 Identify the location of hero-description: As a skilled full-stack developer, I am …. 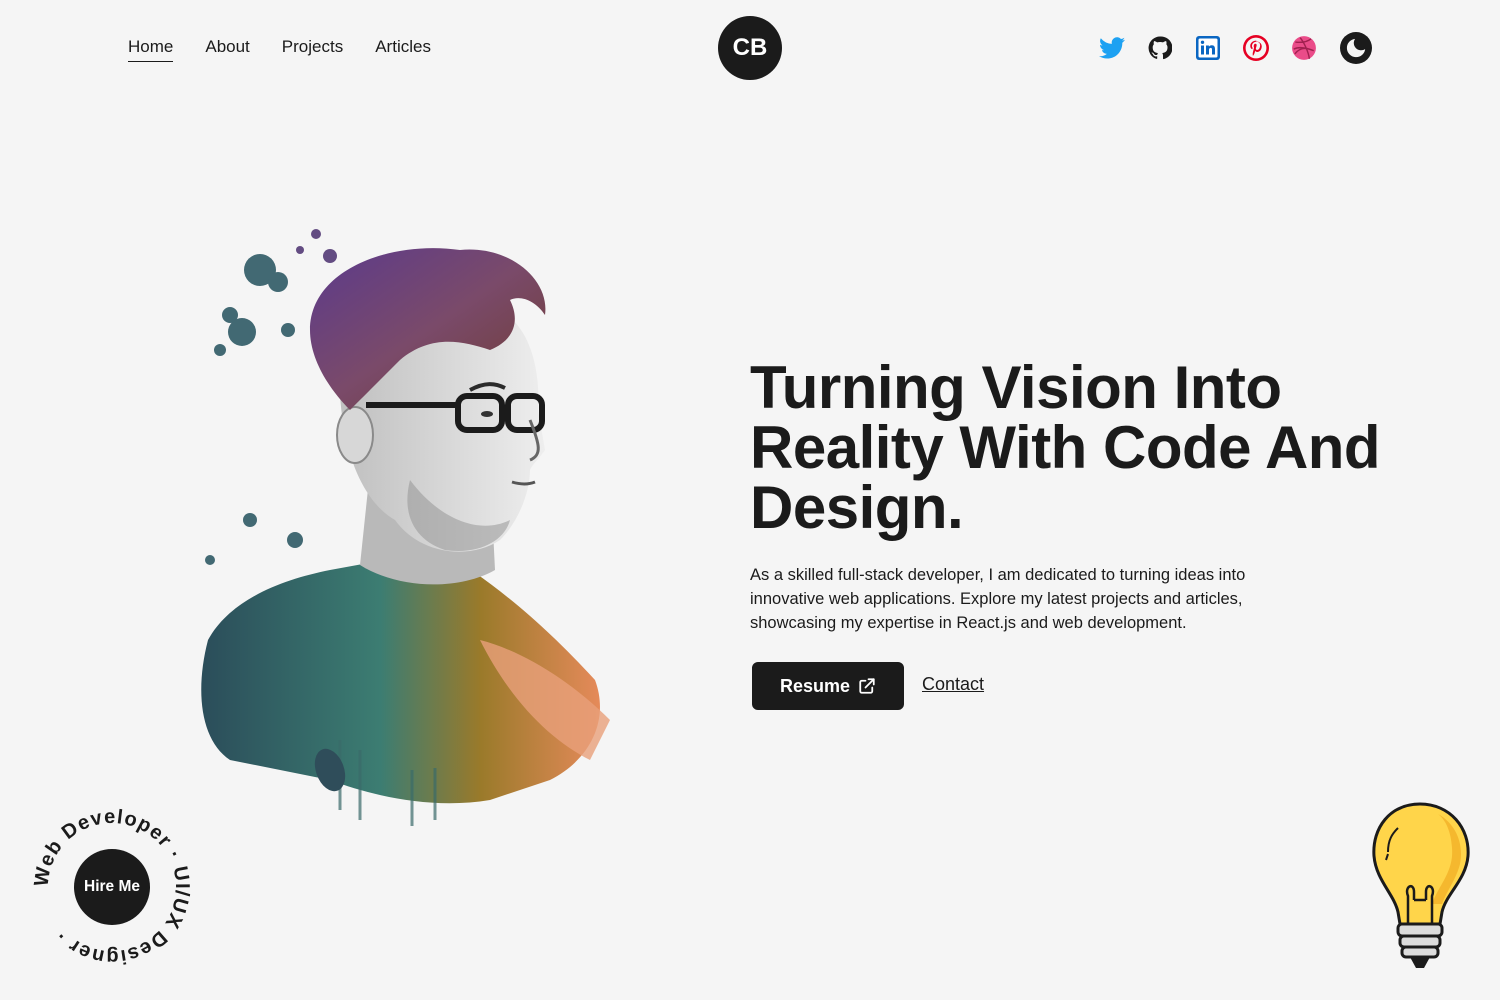
(998, 599).